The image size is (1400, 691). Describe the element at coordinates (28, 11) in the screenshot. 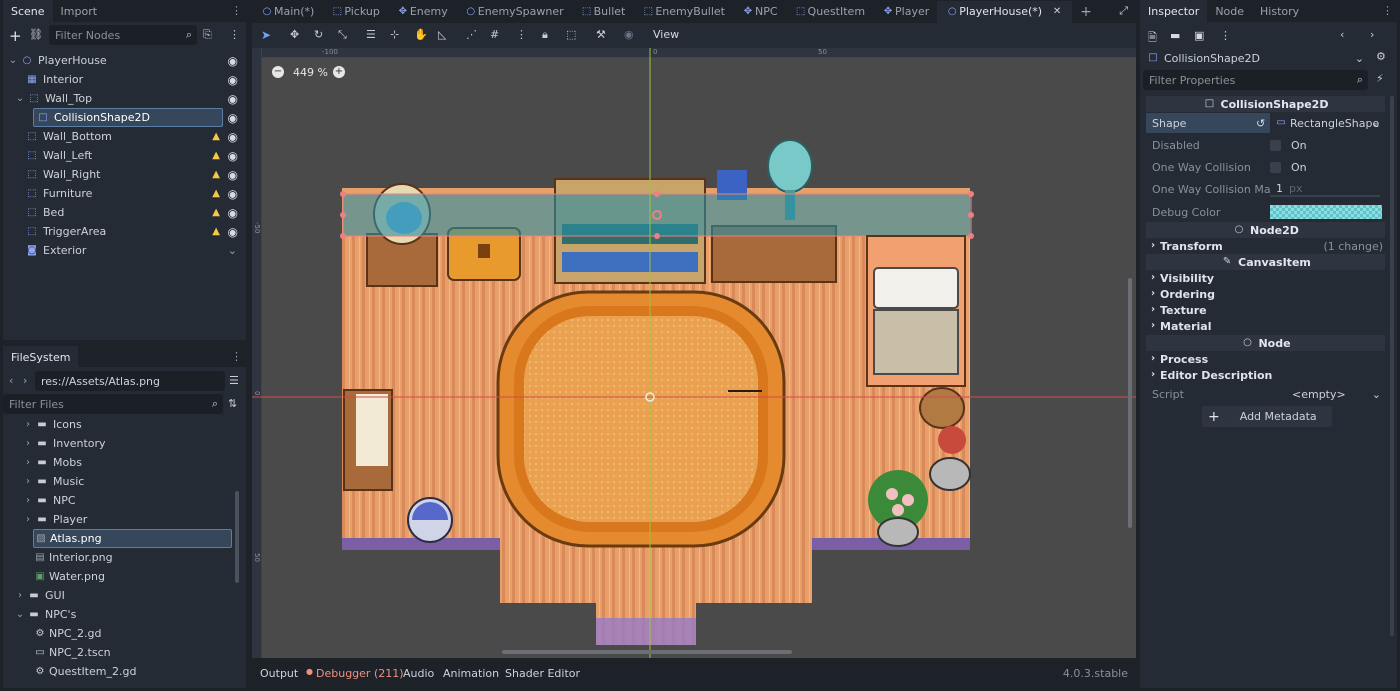

I see `tab-scene: Scene` at that location.